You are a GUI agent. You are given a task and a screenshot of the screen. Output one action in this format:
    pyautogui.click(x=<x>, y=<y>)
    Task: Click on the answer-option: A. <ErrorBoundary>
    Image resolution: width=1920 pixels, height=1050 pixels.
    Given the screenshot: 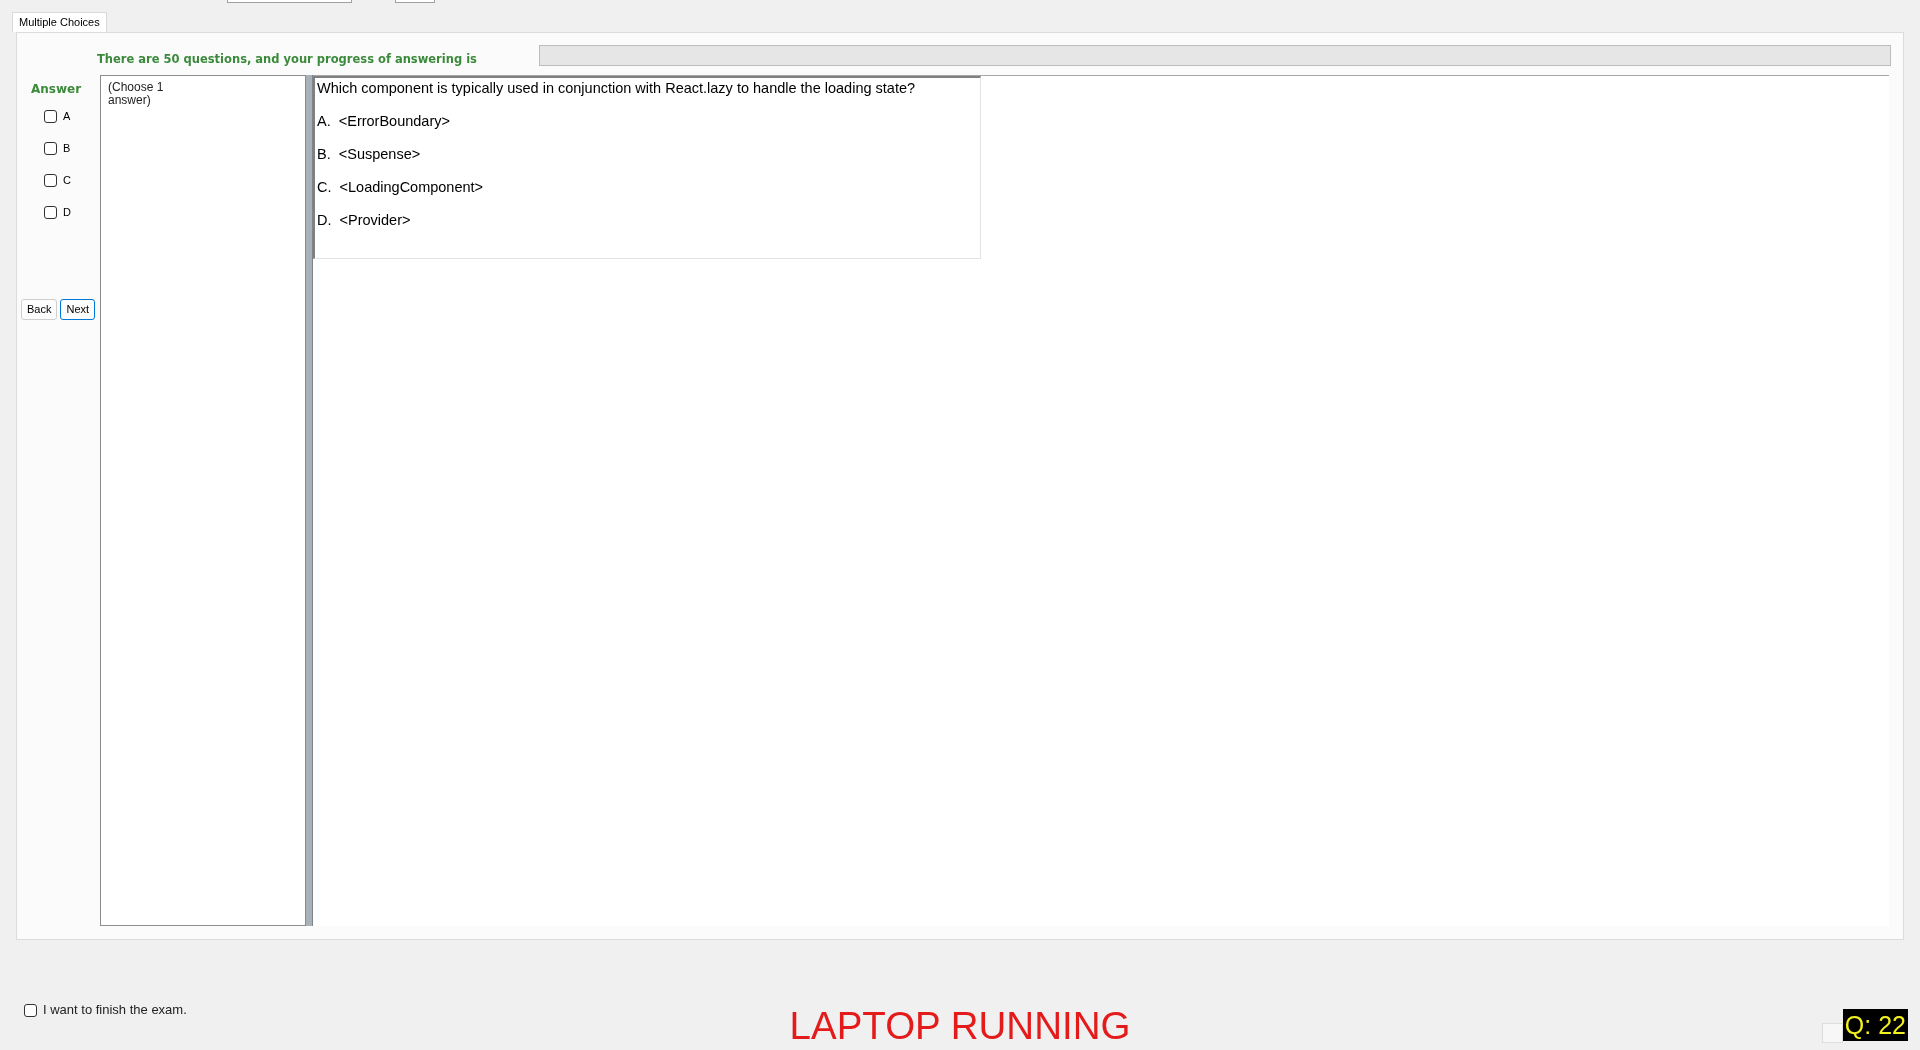 What is the action you would take?
    pyautogui.click(x=383, y=121)
    